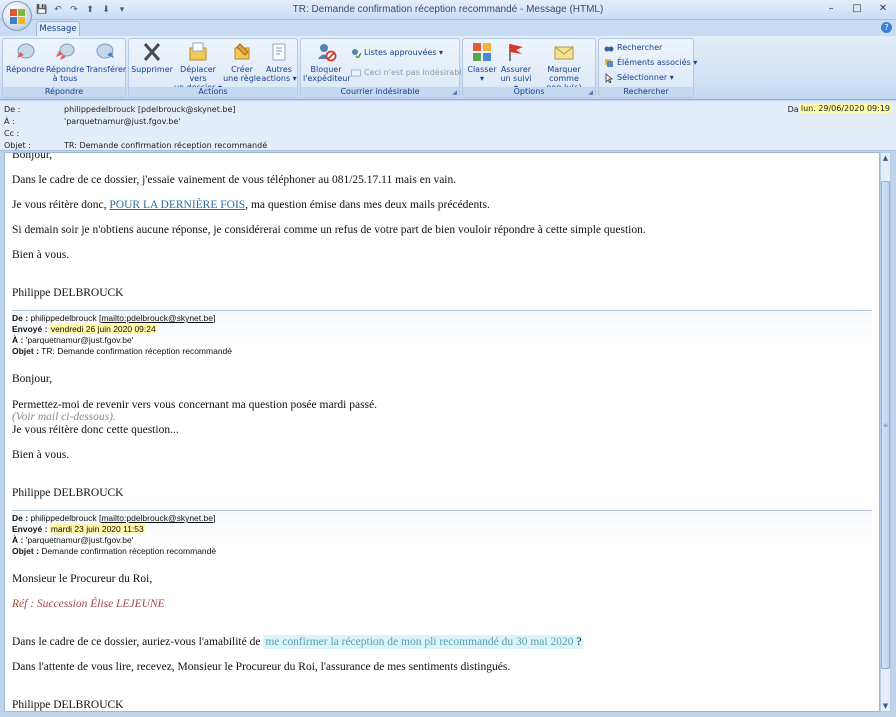 The height and width of the screenshot is (717, 896). What do you see at coordinates (409, 73) in the screenshot?
I see `not-junk-button: Ceci n'est pas indésirable` at bounding box center [409, 73].